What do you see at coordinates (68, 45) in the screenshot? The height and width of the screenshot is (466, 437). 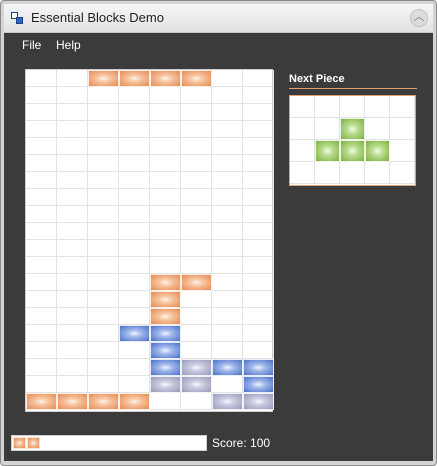 I see `menu-help: Help` at bounding box center [68, 45].